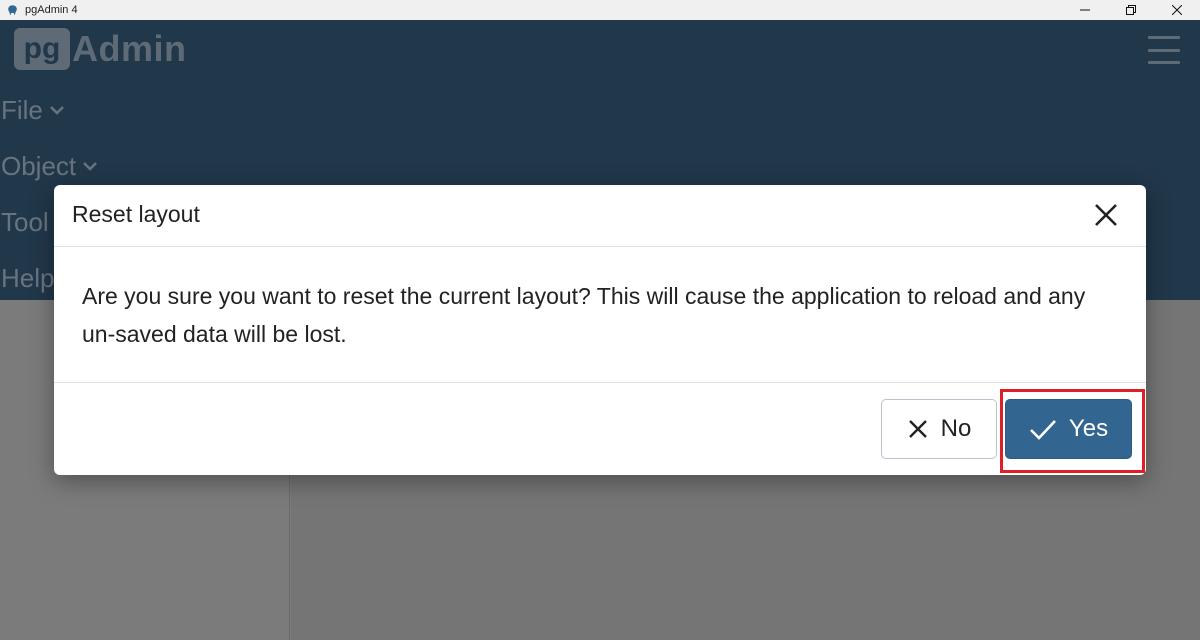 The width and height of the screenshot is (1200, 640). I want to click on no-button: No, so click(939, 429).